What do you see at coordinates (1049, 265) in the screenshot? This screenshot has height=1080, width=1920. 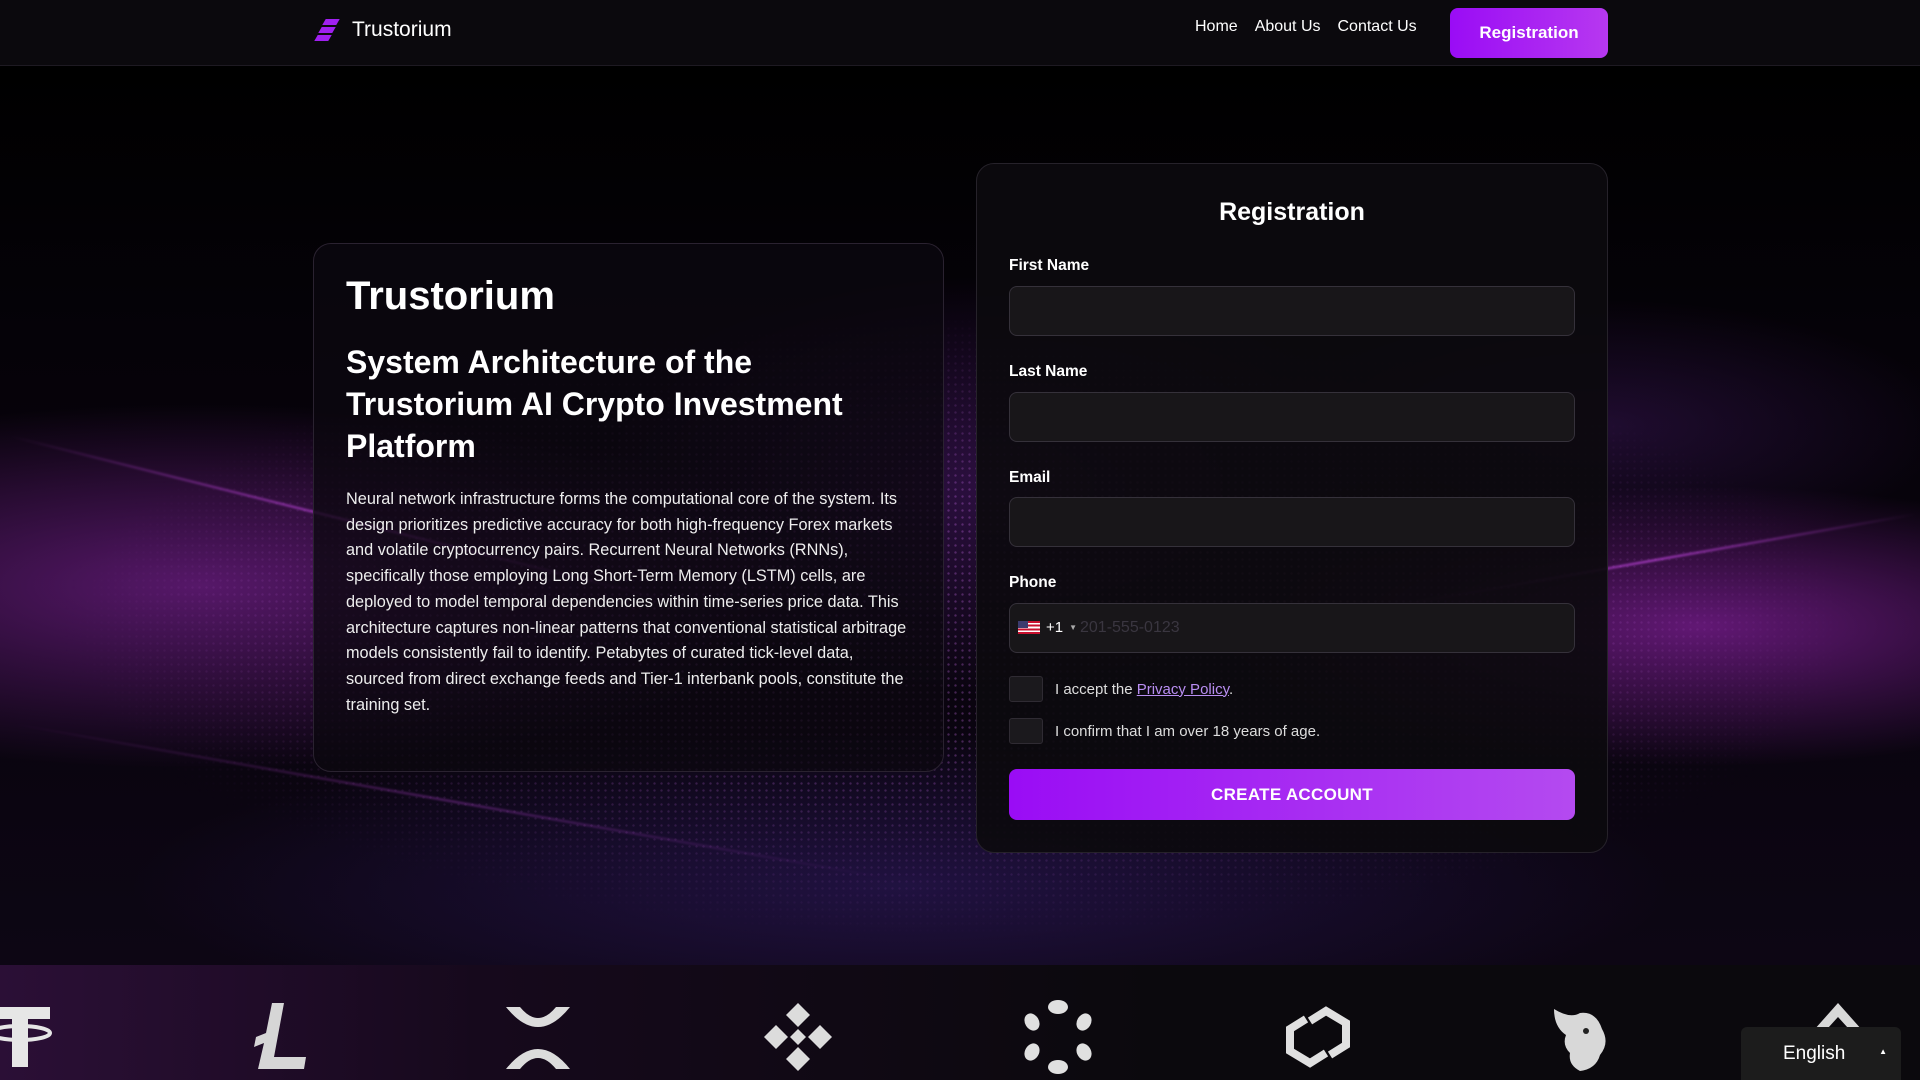 I see `first-name-label: First Name` at bounding box center [1049, 265].